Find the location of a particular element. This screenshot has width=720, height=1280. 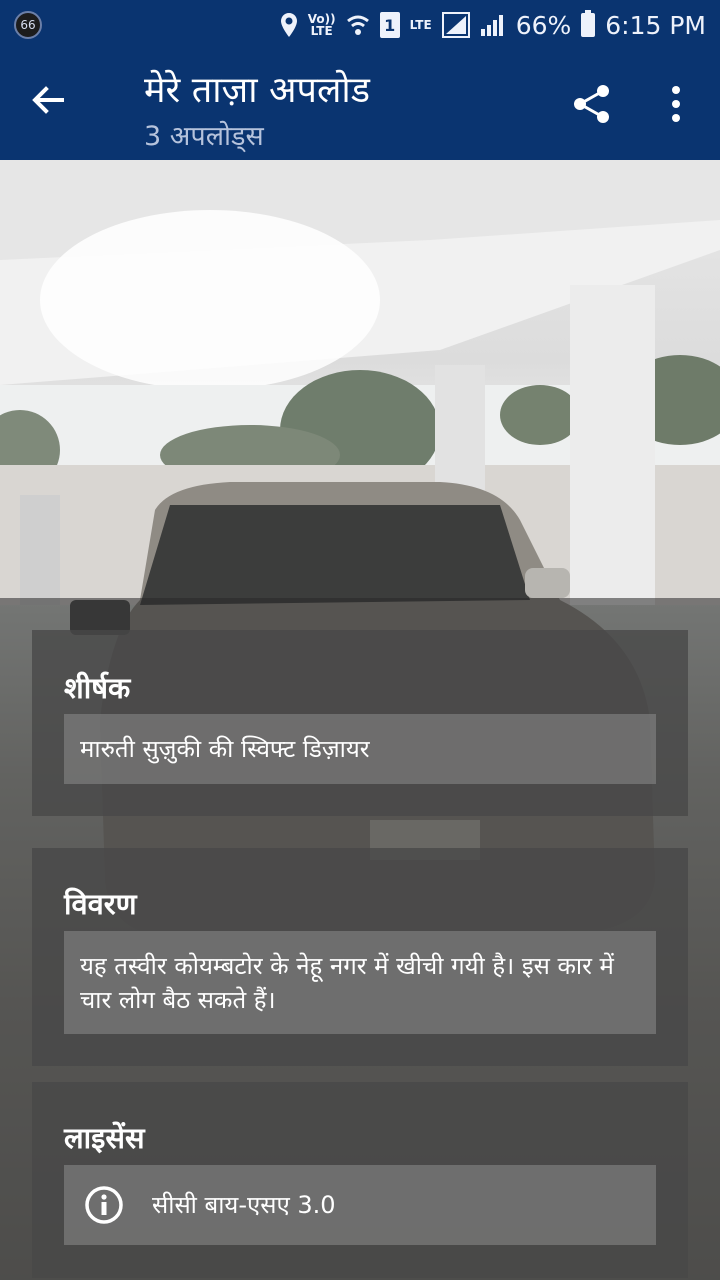

signal-box-icon is located at coordinates (455, 25).